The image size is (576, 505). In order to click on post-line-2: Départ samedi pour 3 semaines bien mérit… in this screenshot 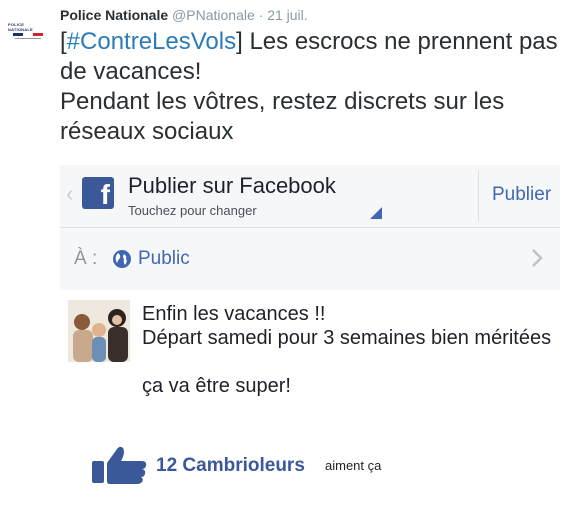, I will do `click(347, 338)`.